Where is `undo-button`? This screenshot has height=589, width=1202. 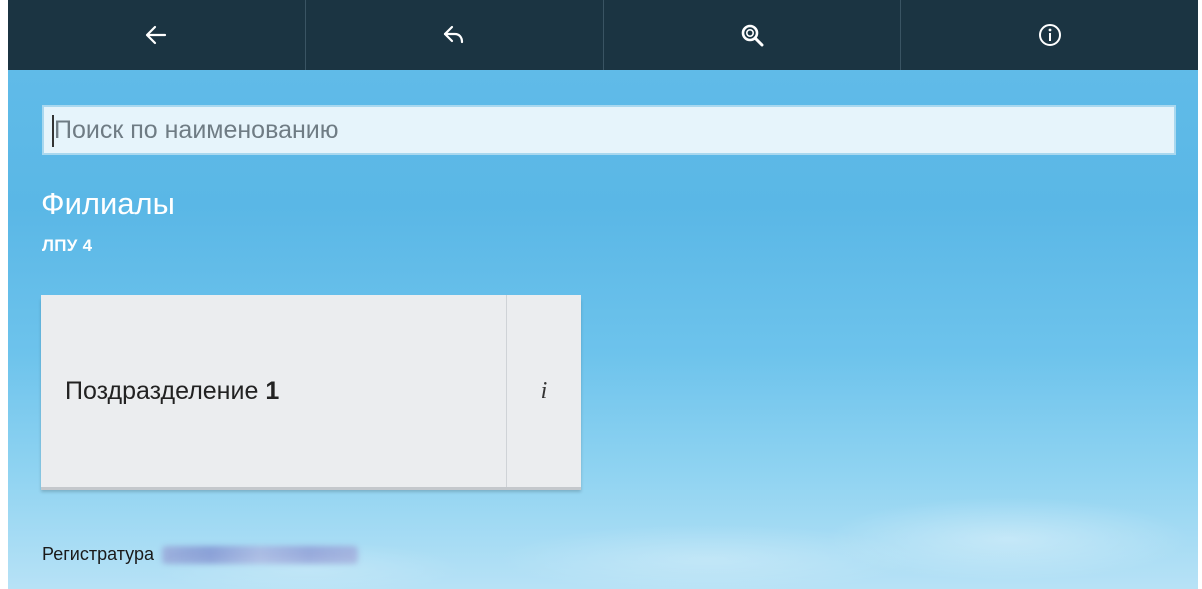
undo-button is located at coordinates (455, 35).